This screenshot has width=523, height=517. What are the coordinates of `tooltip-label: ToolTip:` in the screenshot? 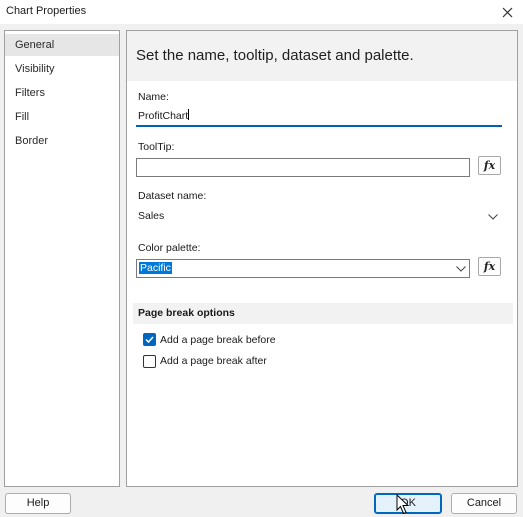 It's located at (156, 147).